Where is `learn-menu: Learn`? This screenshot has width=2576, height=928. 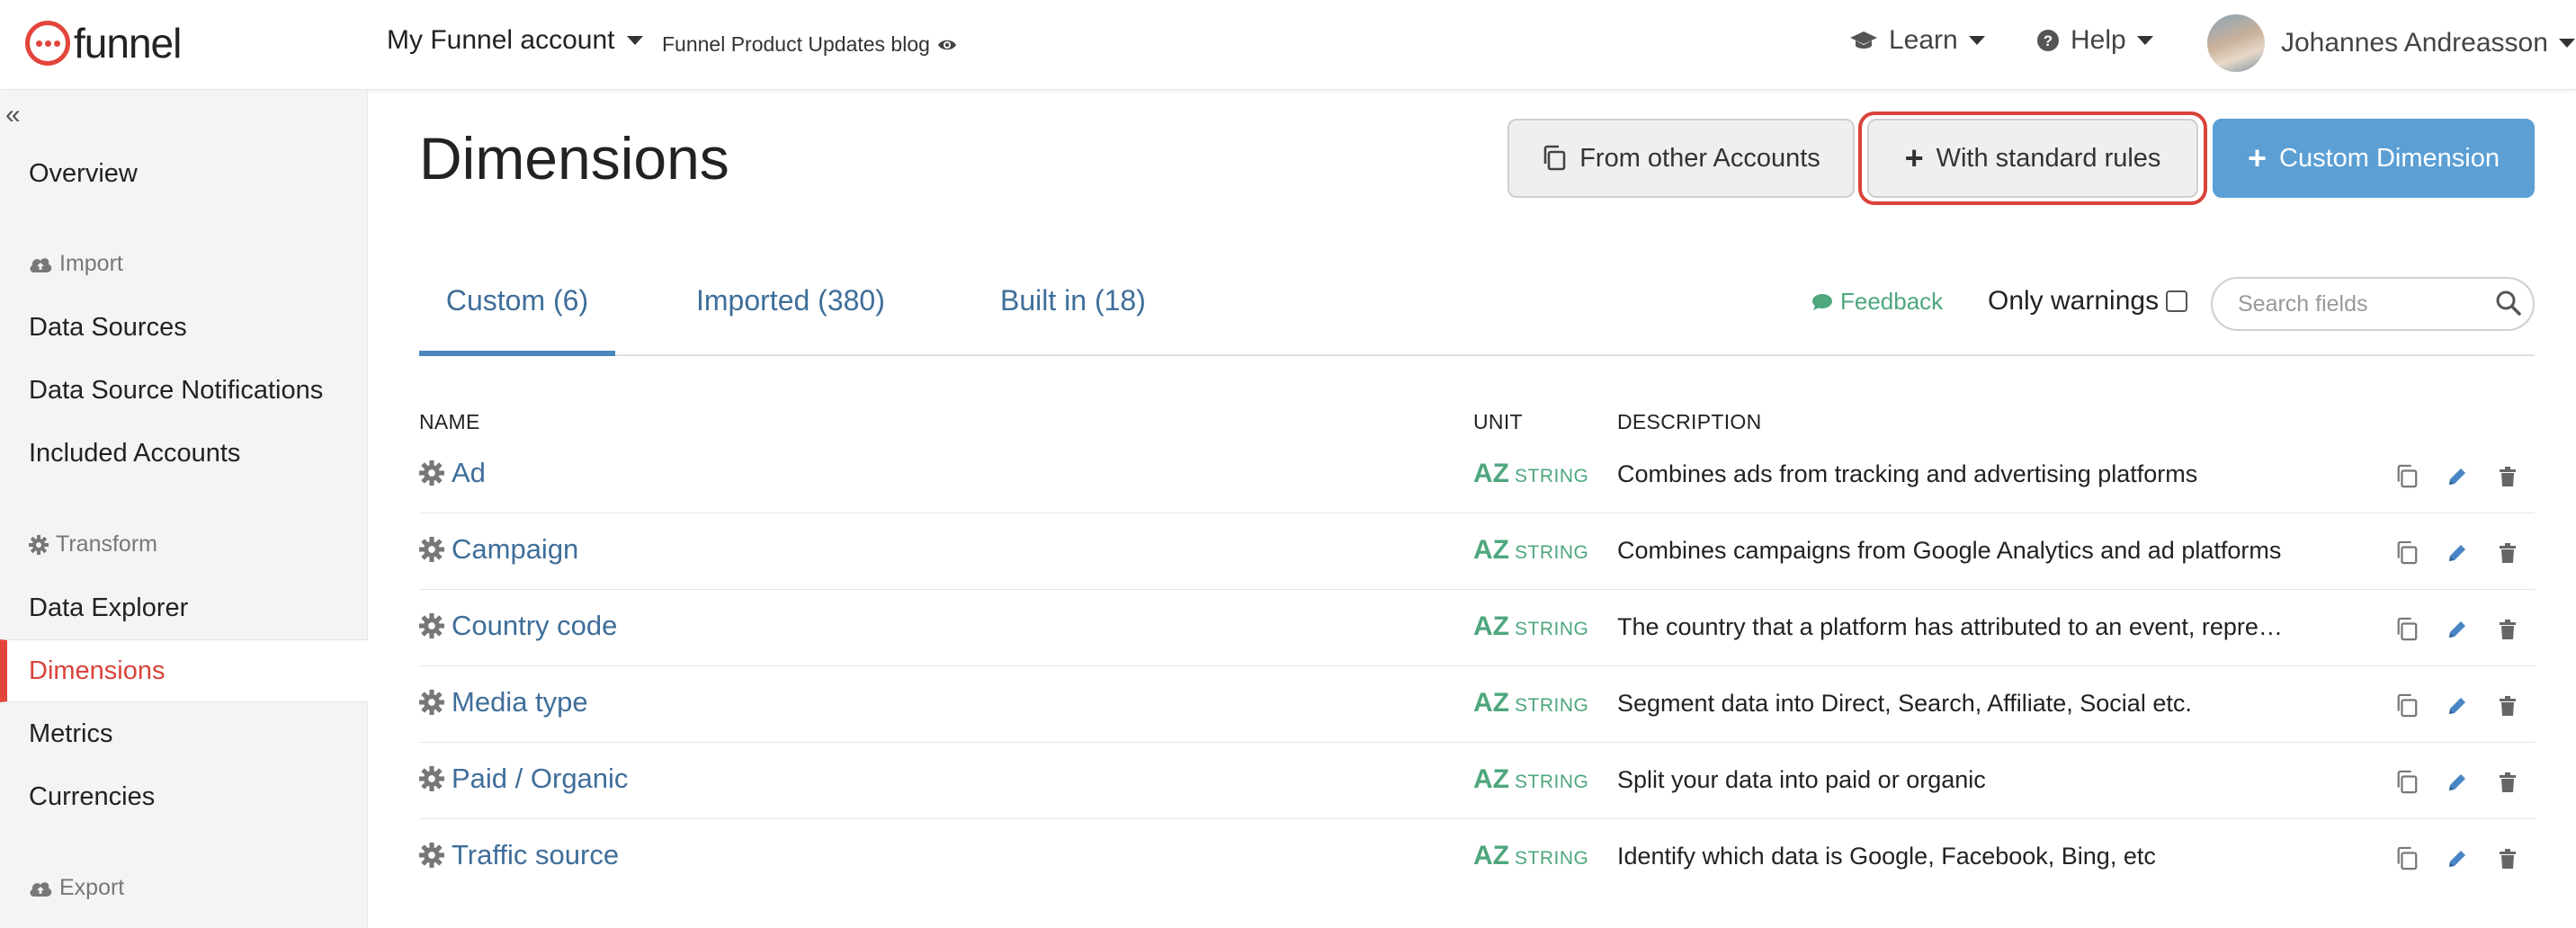
learn-menu: Learn is located at coordinates (1917, 40).